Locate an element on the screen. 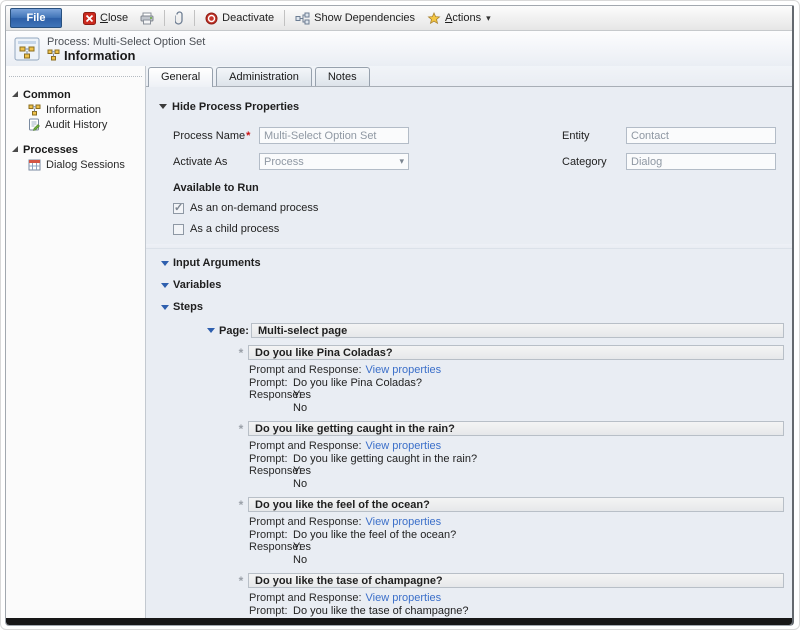  sidebar-item-audit-history: Audit History is located at coordinates (75, 124).